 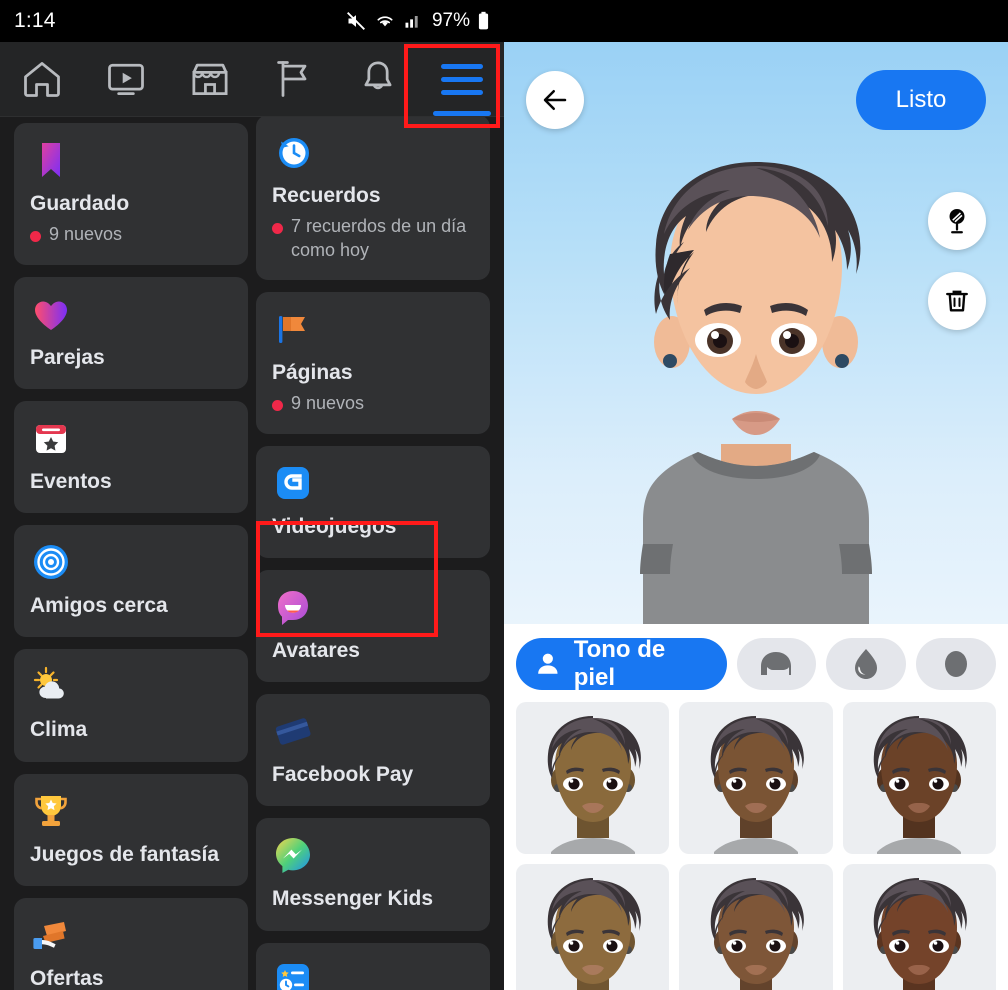 I want to click on face-shape-icon, so click(x=956, y=664).